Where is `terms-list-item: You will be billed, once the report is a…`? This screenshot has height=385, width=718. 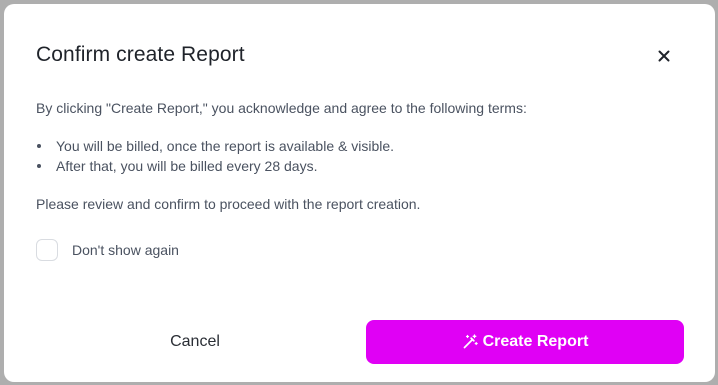 terms-list-item: You will be billed, once the report is a… is located at coordinates (215, 146).